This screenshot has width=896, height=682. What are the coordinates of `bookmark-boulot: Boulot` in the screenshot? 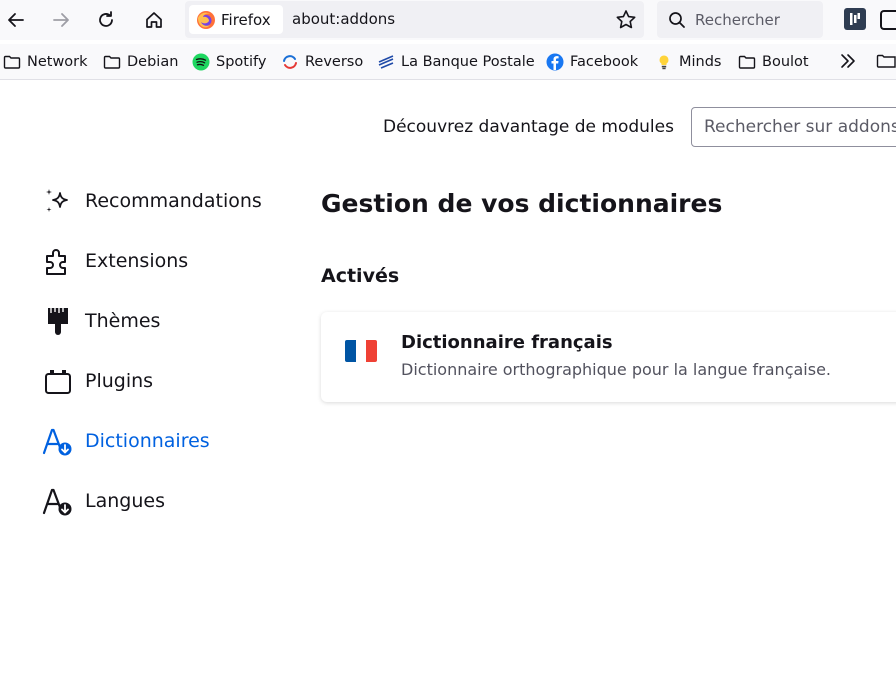 It's located at (773, 62).